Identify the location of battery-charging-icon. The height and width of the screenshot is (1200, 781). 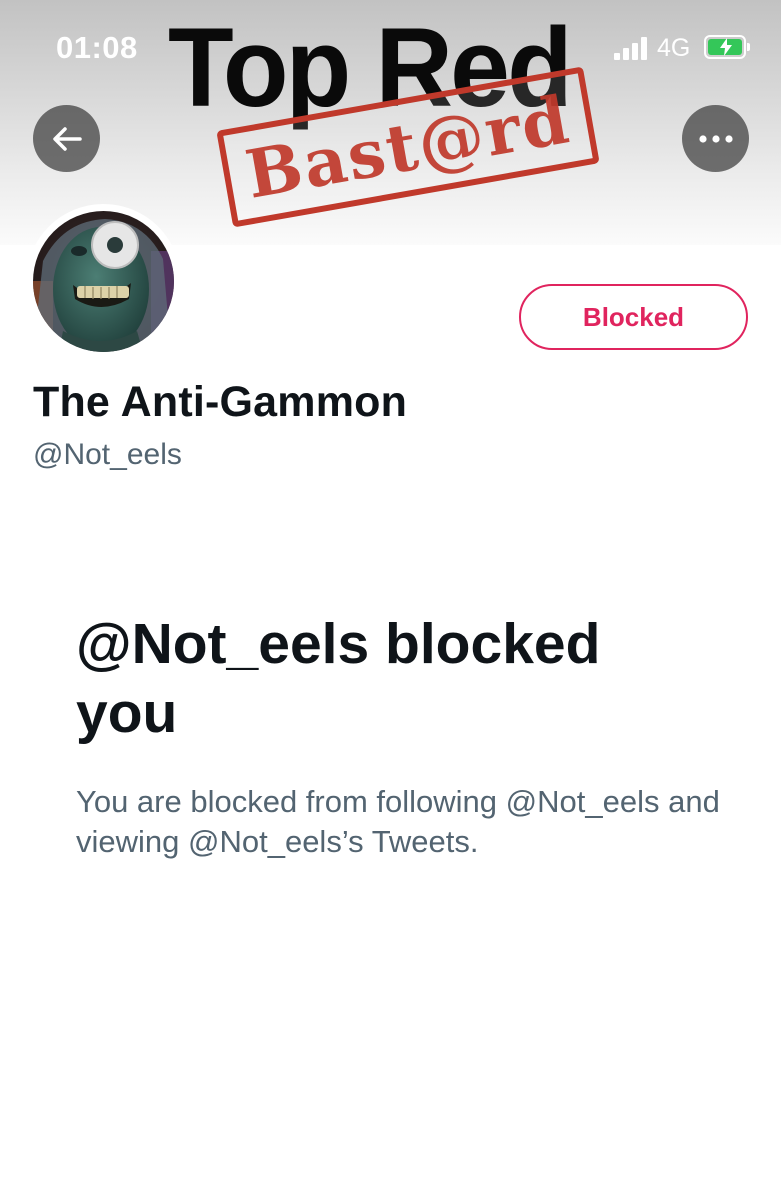
(727, 47).